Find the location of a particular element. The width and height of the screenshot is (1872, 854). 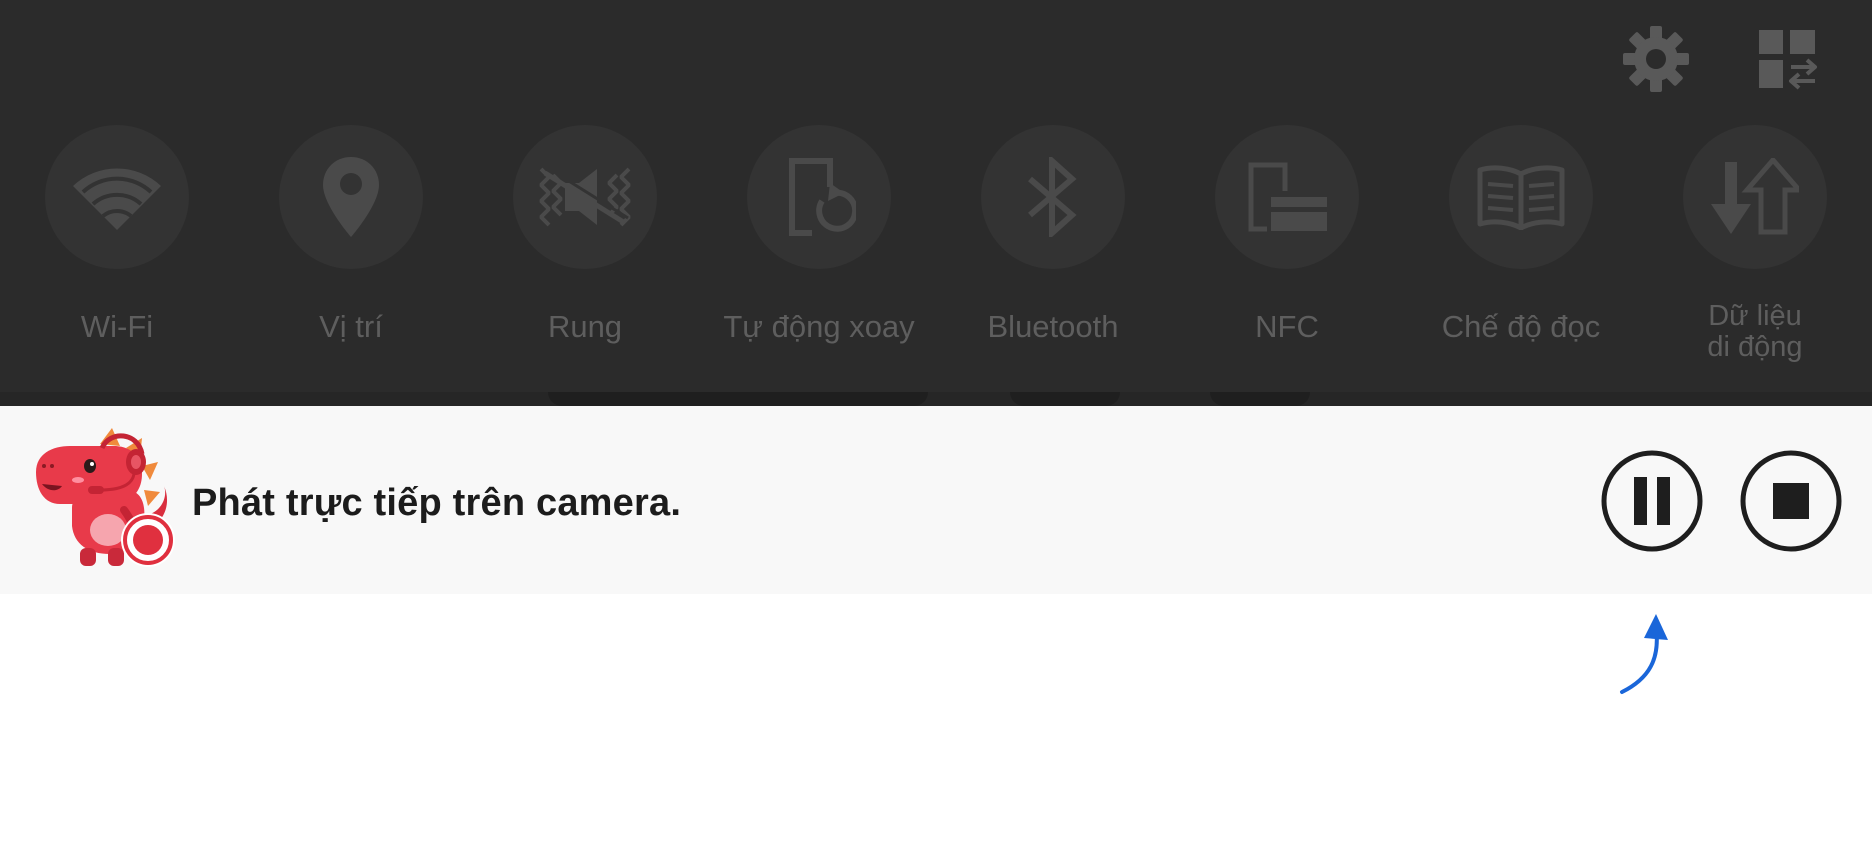

pause-icon is located at coordinates (1652, 501).